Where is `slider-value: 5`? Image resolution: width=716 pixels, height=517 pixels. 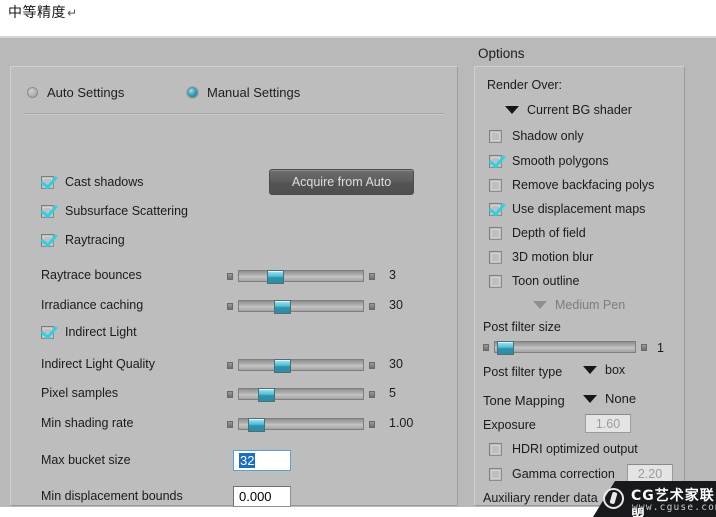
slider-value: 5 is located at coordinates (392, 393).